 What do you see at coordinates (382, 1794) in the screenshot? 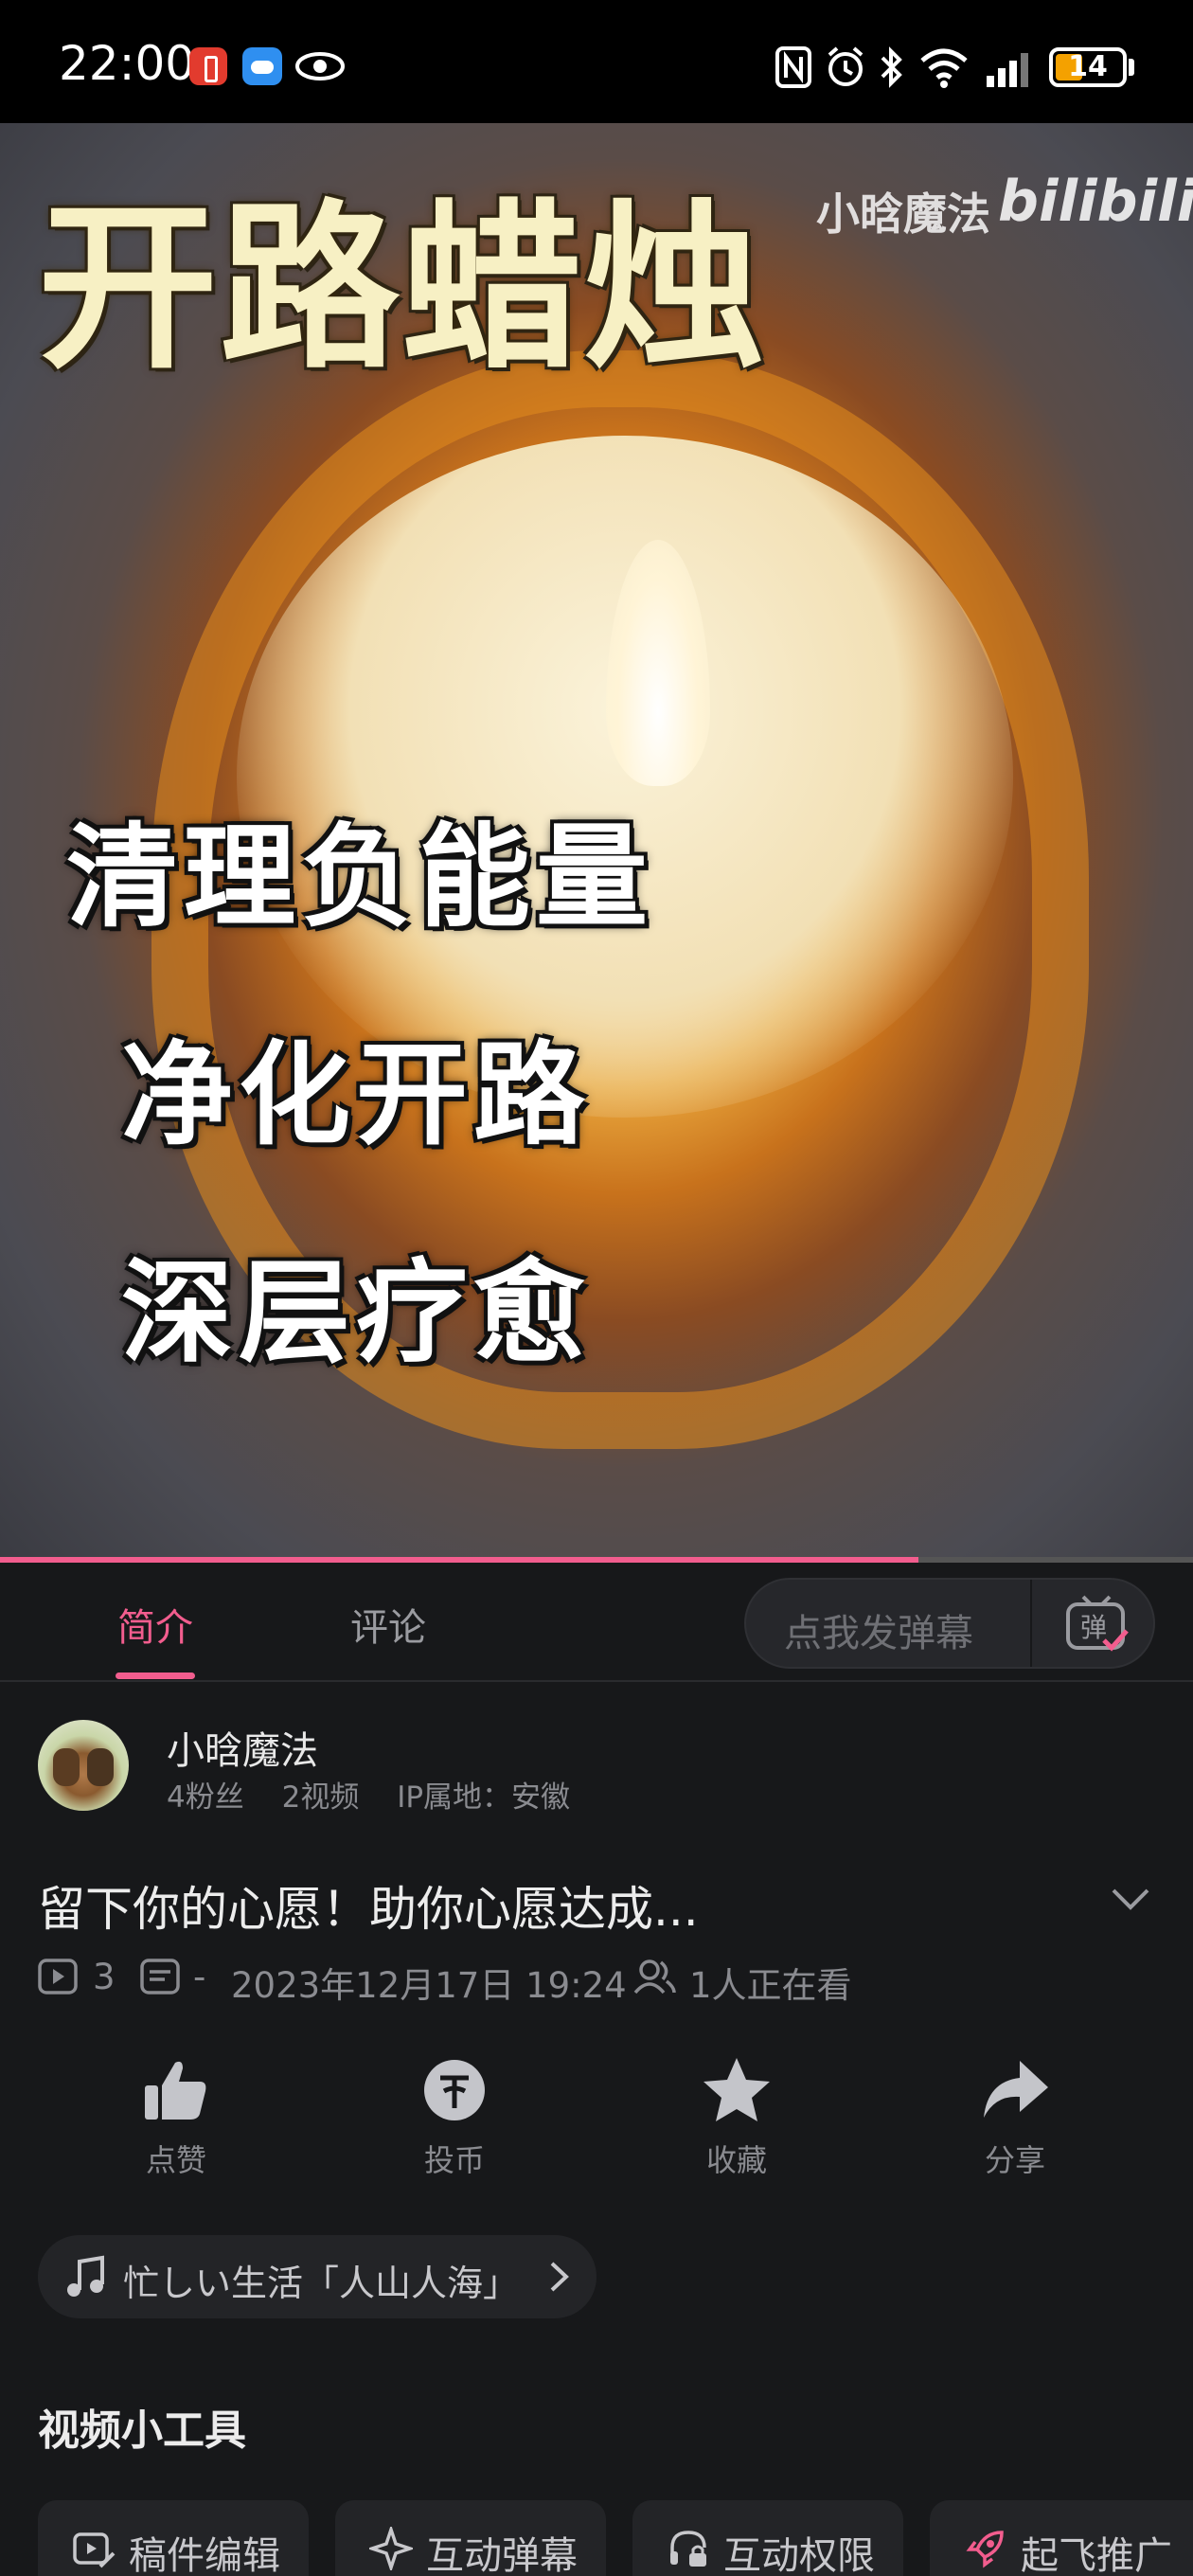
I see `author-meta: 4粉丝 2视频 IP属地：安徽` at bounding box center [382, 1794].